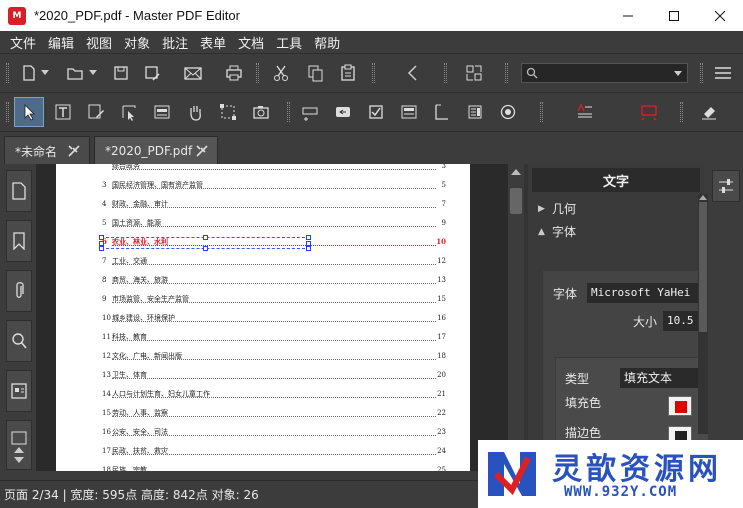 The image size is (743, 508). I want to click on hamburger-menu-button, so click(723, 73).